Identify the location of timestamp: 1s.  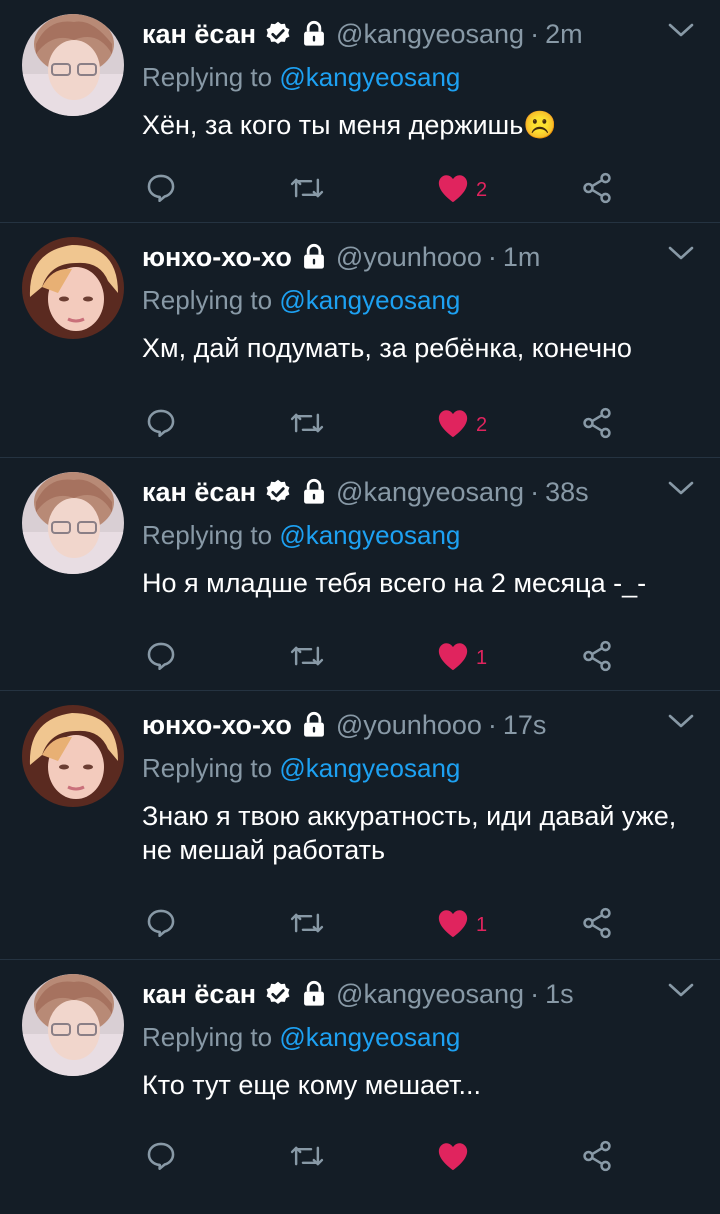
(559, 994).